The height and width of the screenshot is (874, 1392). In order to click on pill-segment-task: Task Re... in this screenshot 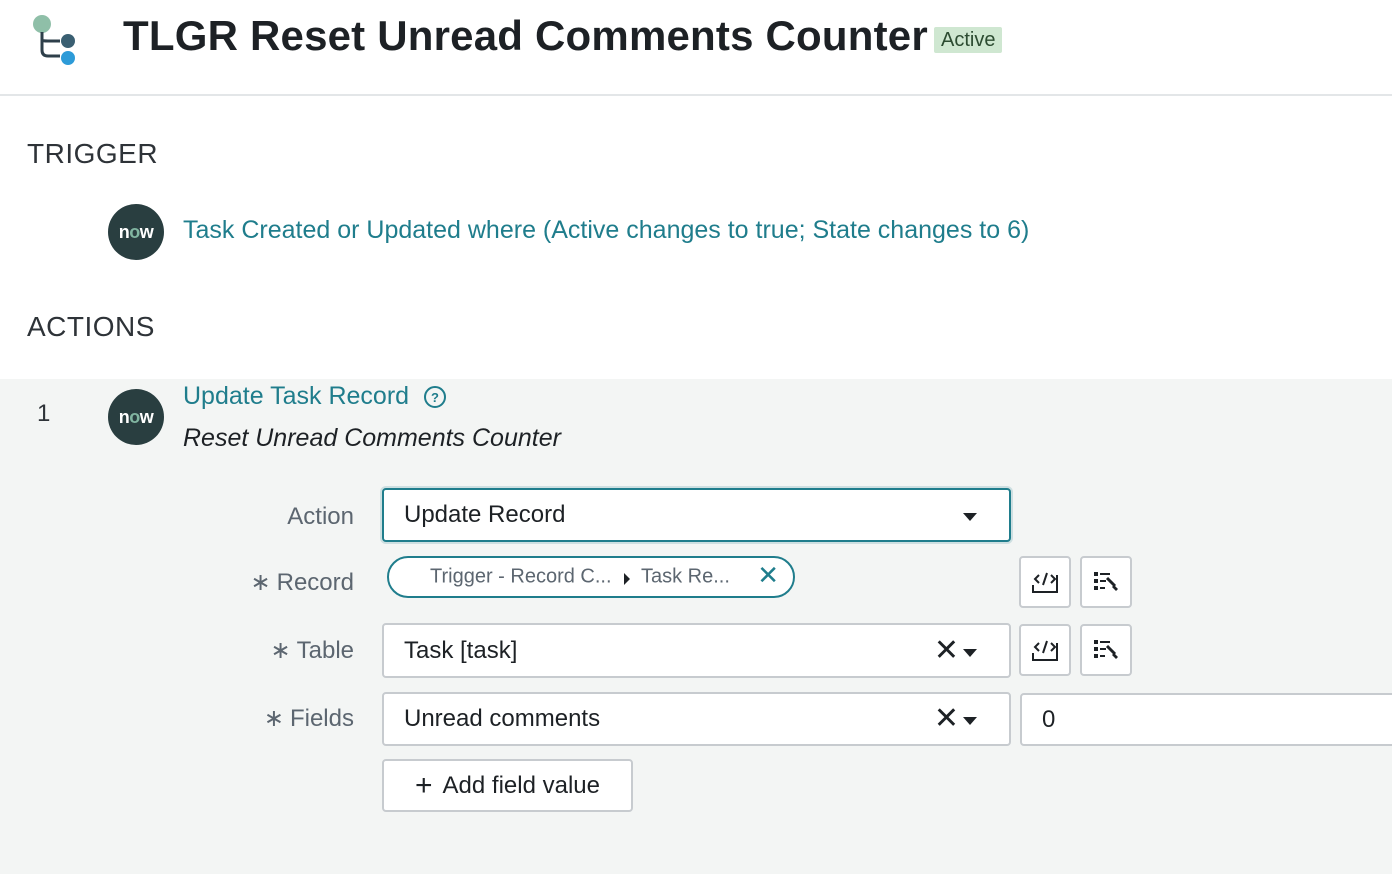, I will do `click(685, 576)`.